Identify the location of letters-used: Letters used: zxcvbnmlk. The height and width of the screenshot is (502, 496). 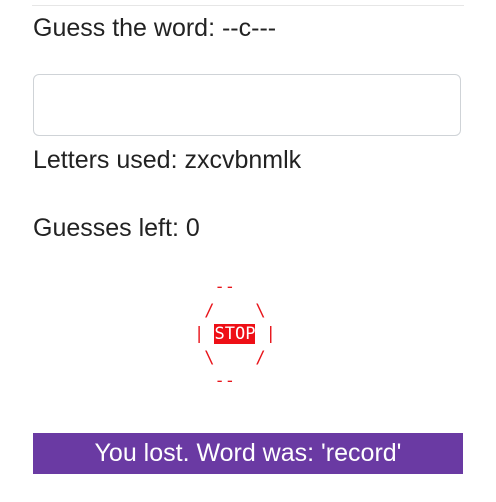
(167, 160).